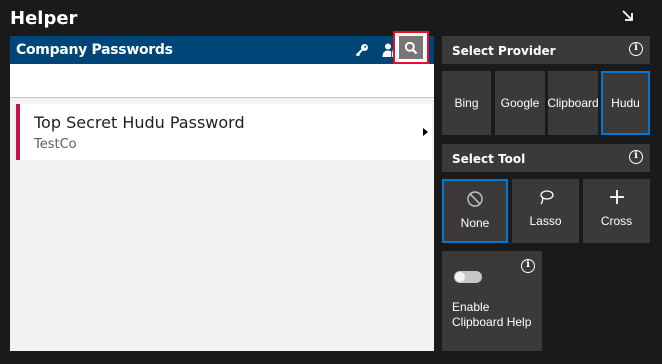 The height and width of the screenshot is (364, 662). I want to click on search-icon, so click(411, 47).